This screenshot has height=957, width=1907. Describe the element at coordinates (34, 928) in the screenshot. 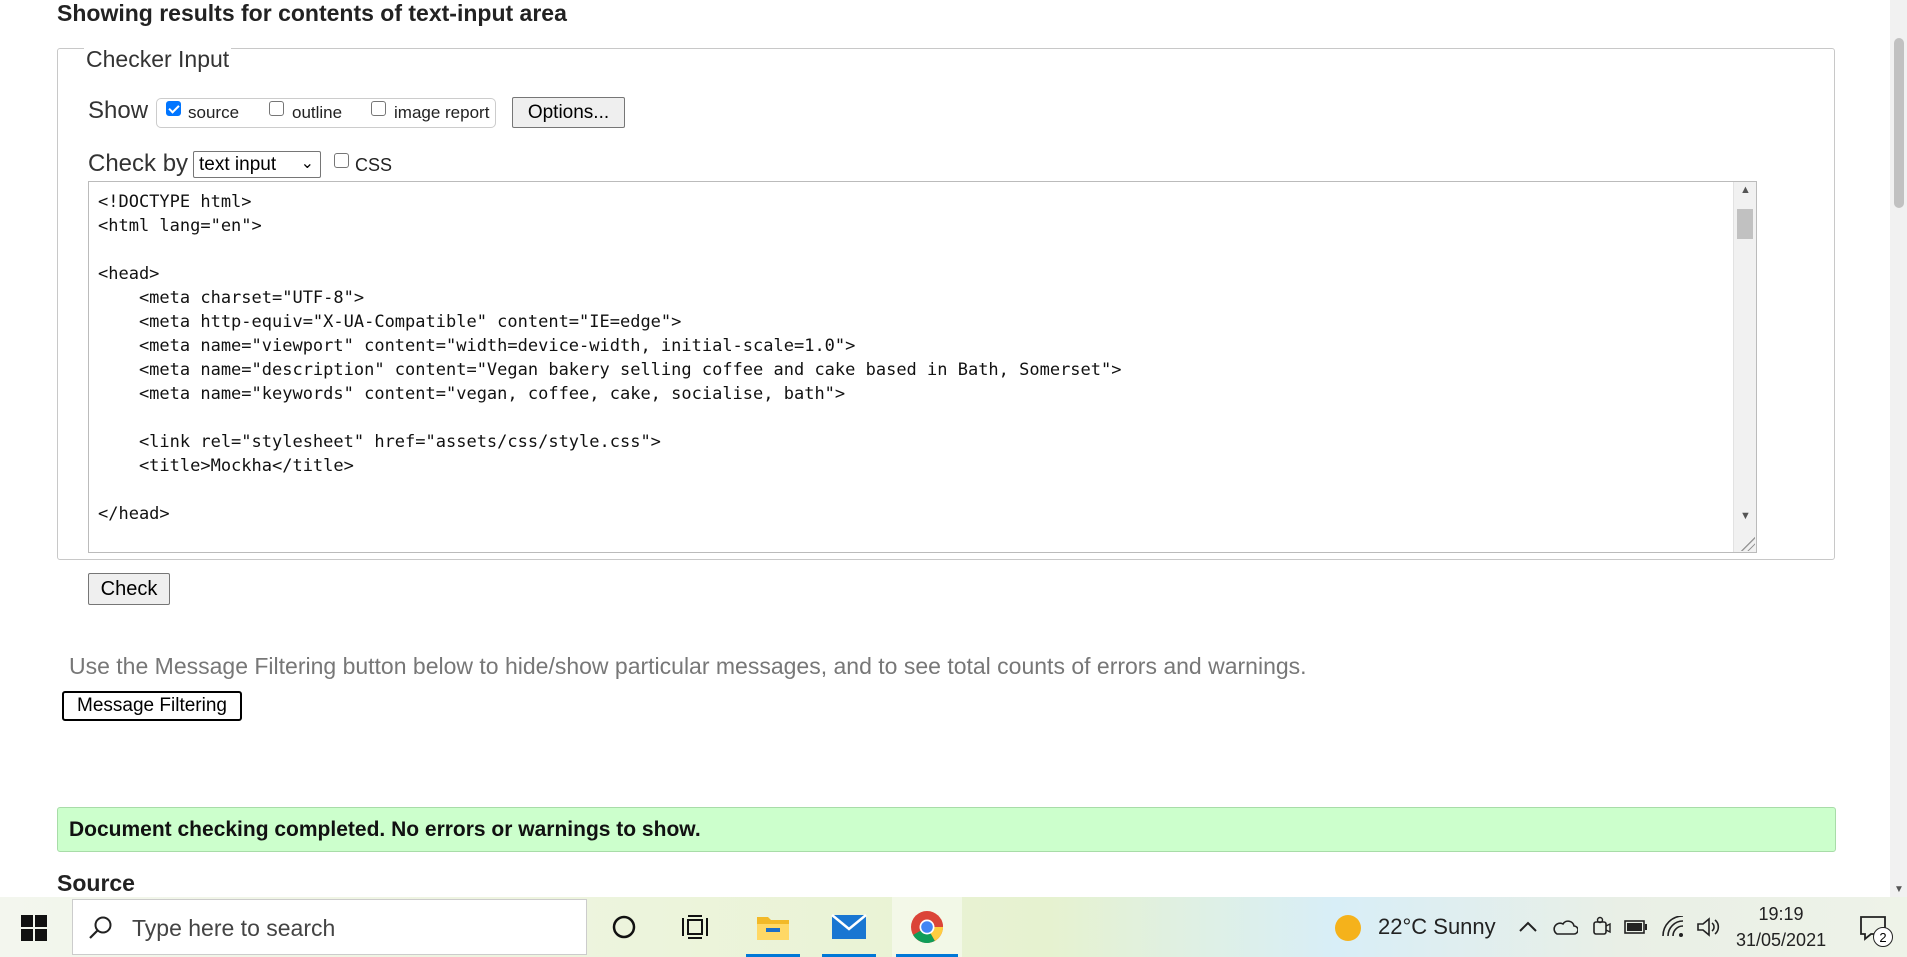

I see `windows-start-icon` at that location.